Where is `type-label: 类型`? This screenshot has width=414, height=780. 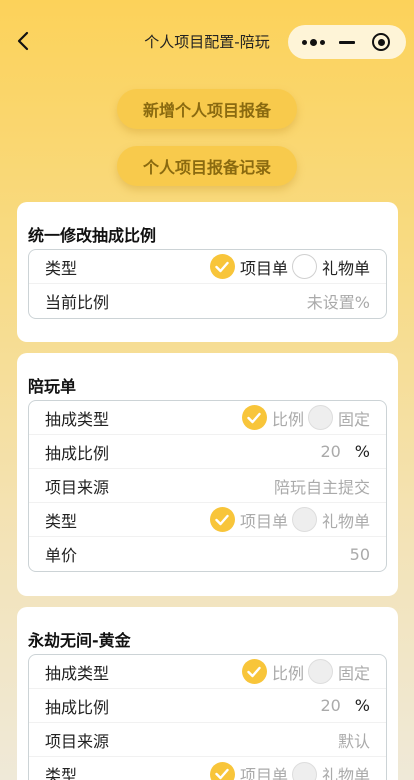 type-label: 类型 is located at coordinates (61, 268).